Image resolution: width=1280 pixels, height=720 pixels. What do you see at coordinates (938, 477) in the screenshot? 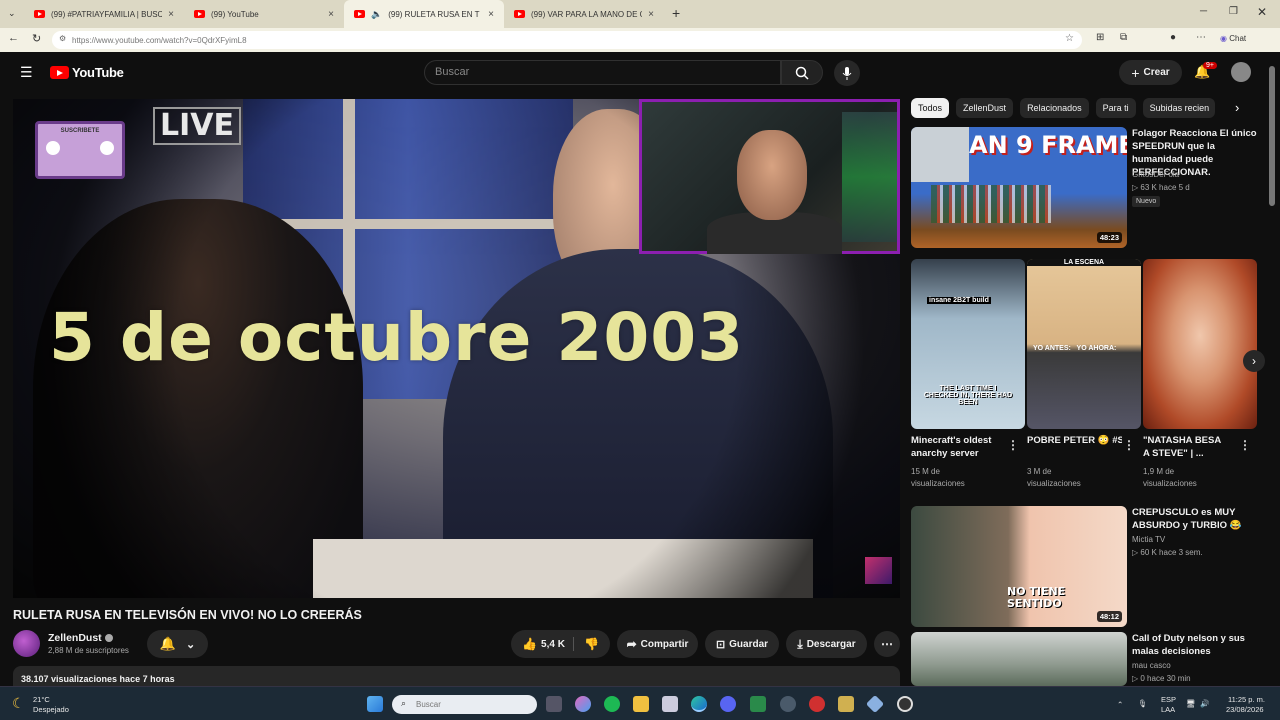
I see `short-views: 15 M de visualizaciones` at bounding box center [938, 477].